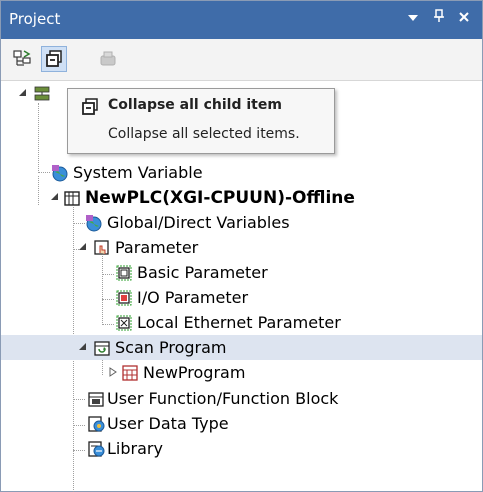 The height and width of the screenshot is (492, 483). What do you see at coordinates (241, 60) in the screenshot?
I see `panel-toolbar` at bounding box center [241, 60].